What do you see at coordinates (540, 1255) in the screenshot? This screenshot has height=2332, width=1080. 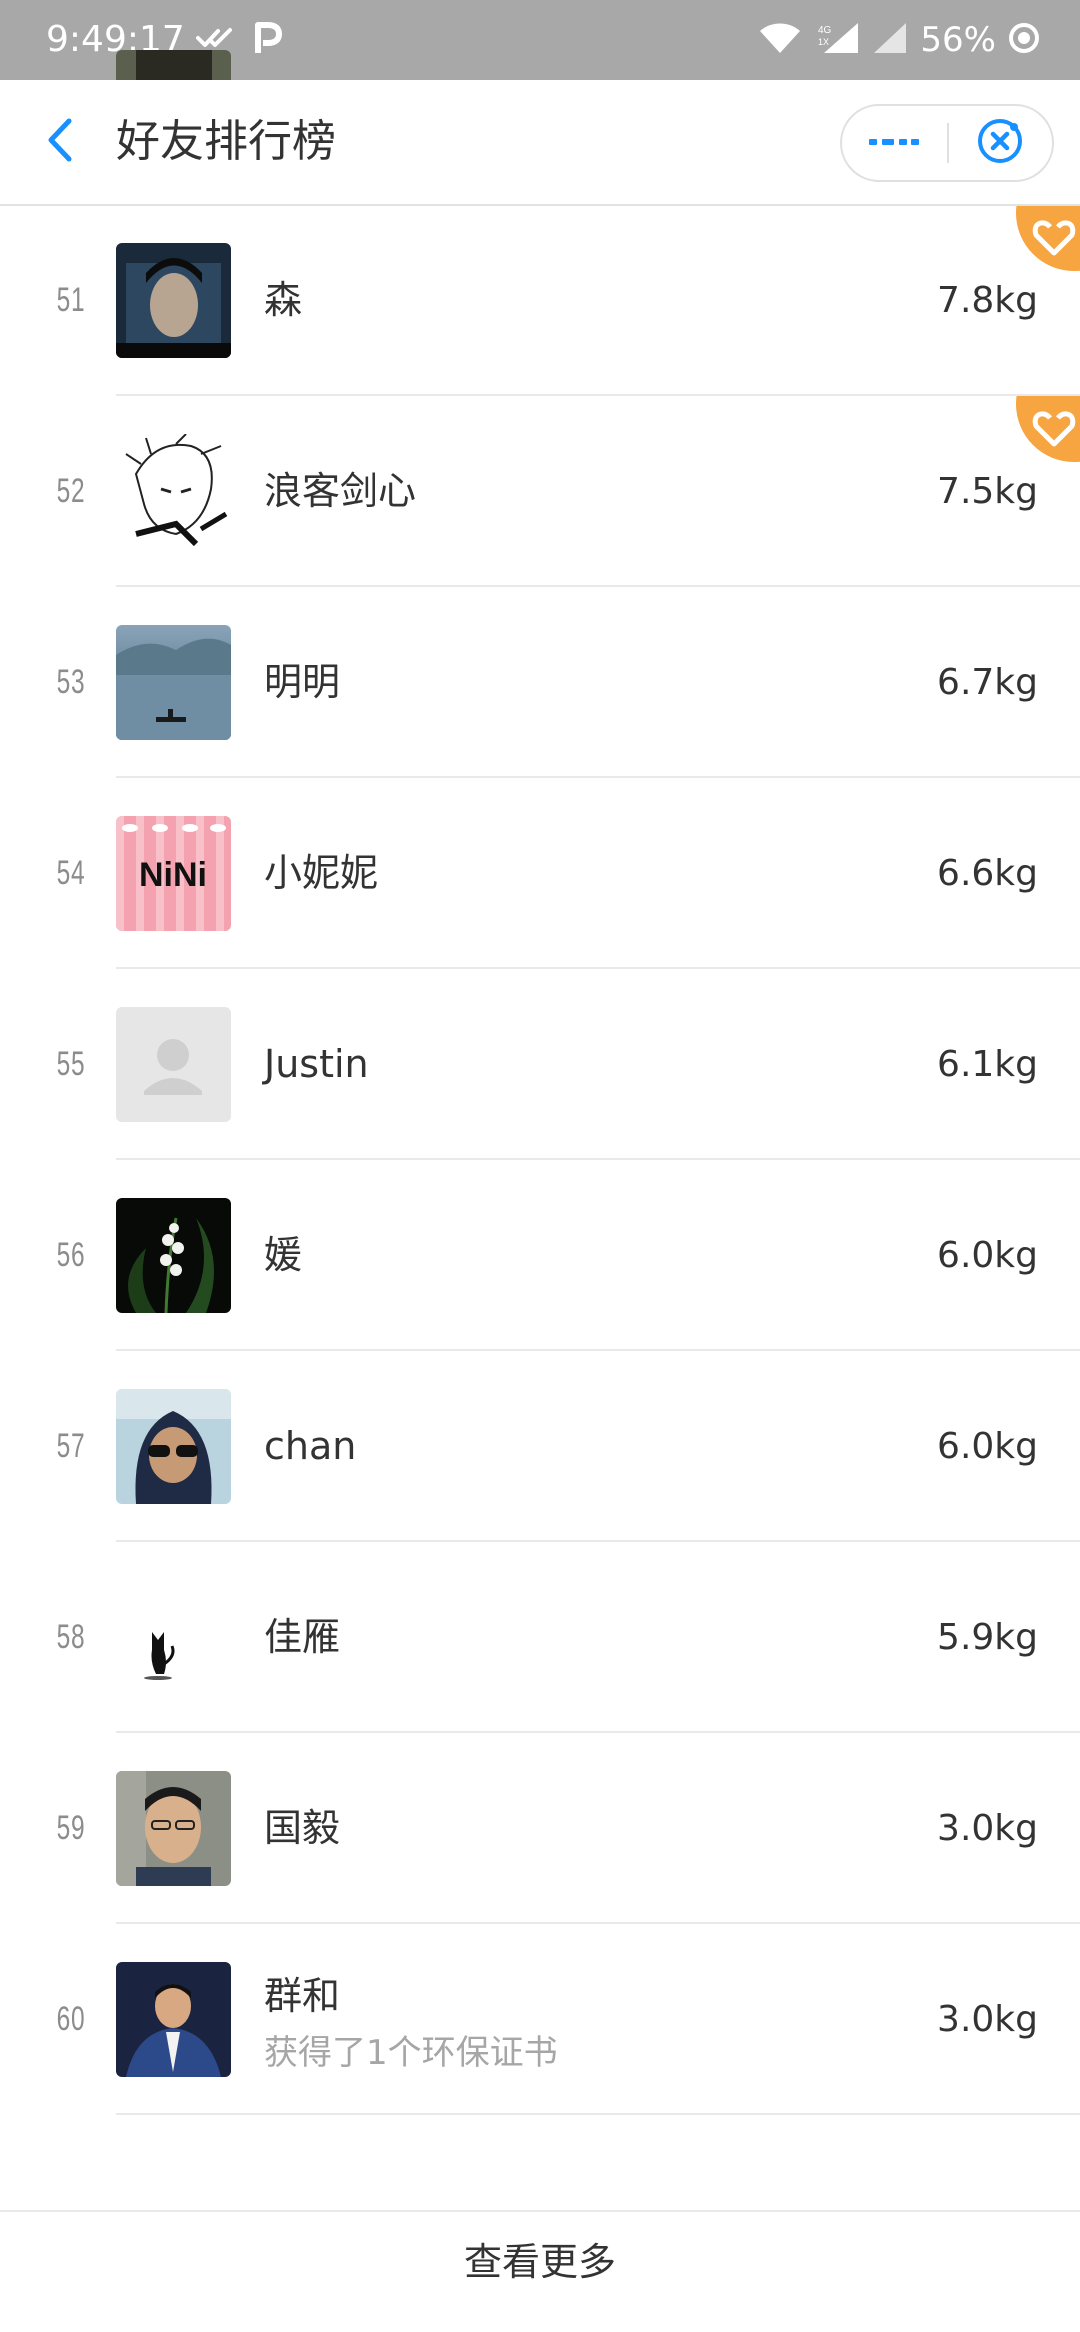 I see `table-row: 56 媛 6.0kg` at bounding box center [540, 1255].